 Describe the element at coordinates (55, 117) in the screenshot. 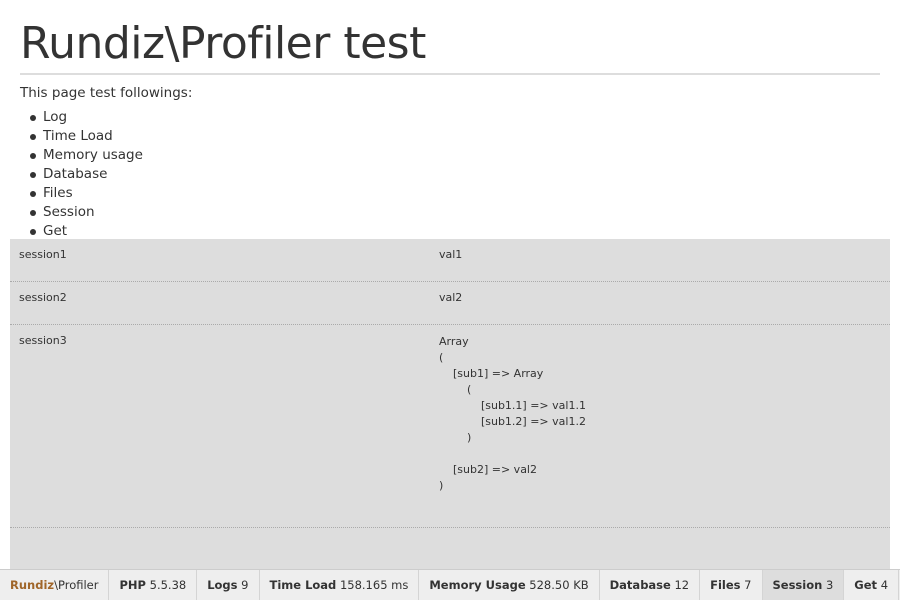

I see `list-item-label: Log` at that location.